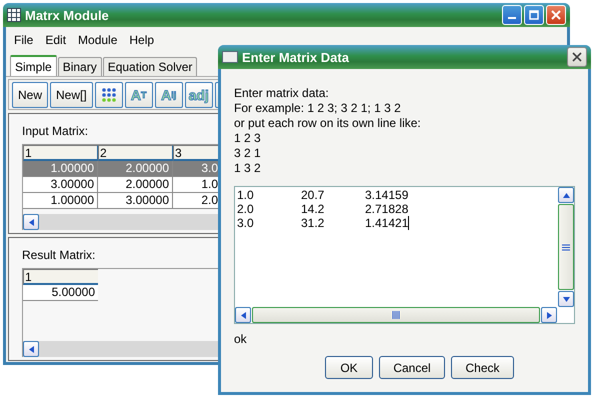  Describe the element at coordinates (412, 367) in the screenshot. I see `dialog-button: Cancel` at that location.